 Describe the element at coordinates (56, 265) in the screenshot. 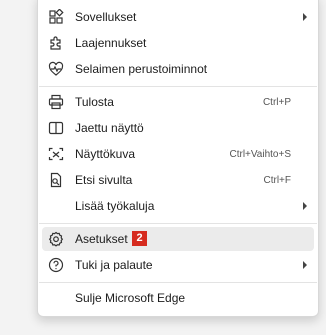

I see `help-icon` at that location.